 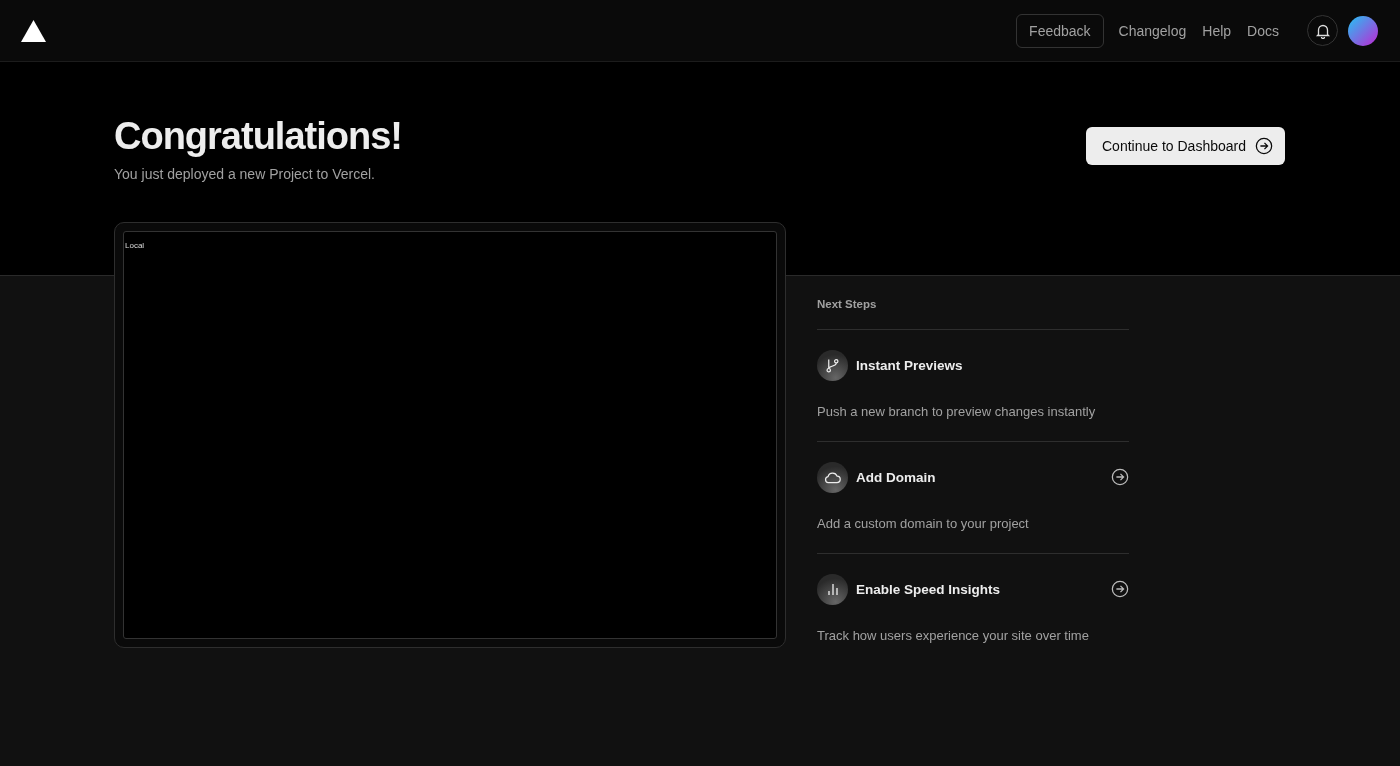 What do you see at coordinates (33, 30) in the screenshot?
I see `triangle-logo` at bounding box center [33, 30].